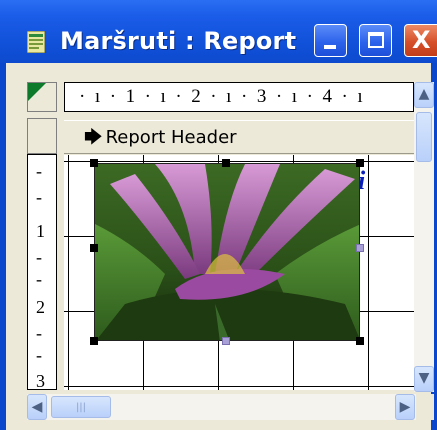 This screenshot has height=430, width=437. I want to click on close-button: X, so click(420, 40).